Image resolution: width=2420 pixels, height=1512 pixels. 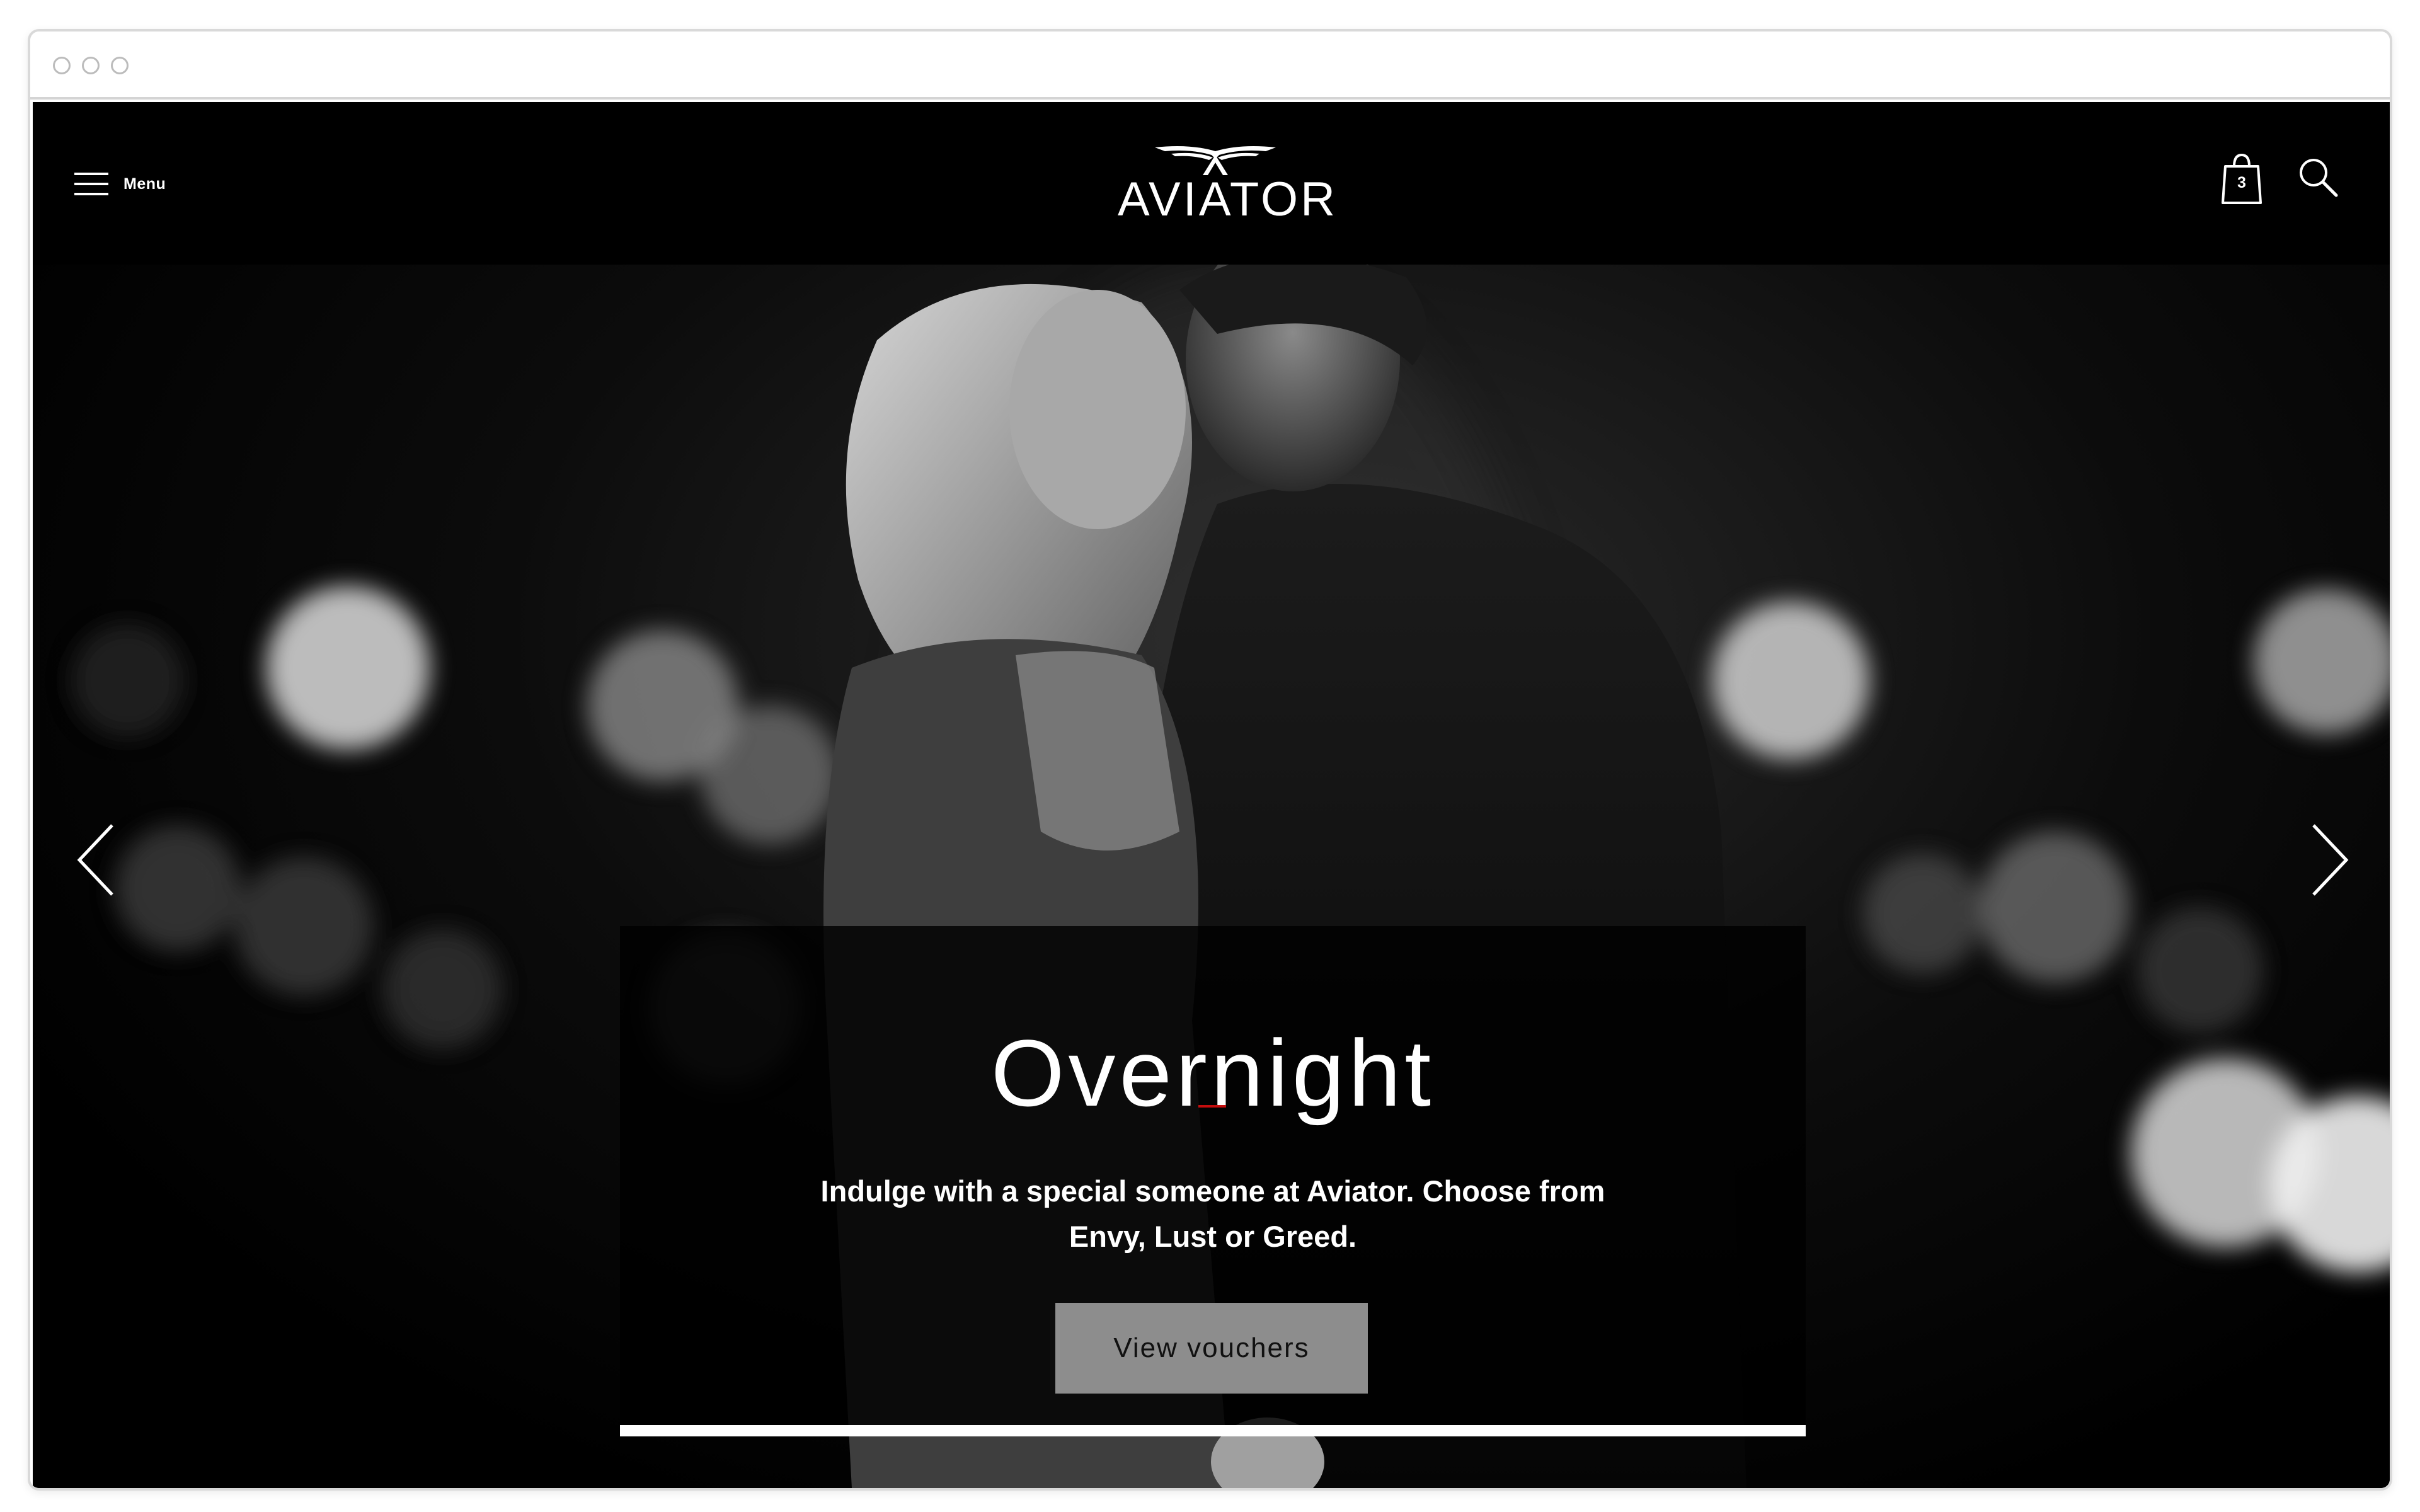 I want to click on menu-label: Menu, so click(x=144, y=184).